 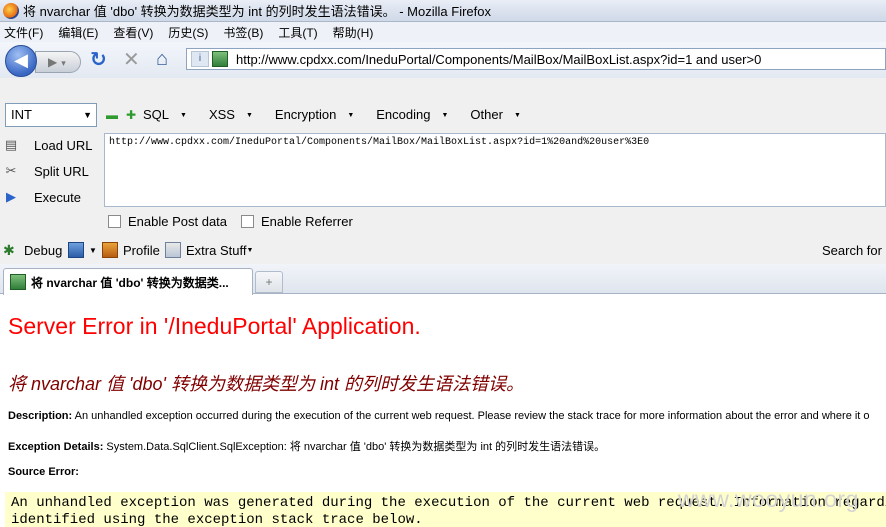 I want to click on menu-encryption: Encryption ▼, so click(x=320, y=114).